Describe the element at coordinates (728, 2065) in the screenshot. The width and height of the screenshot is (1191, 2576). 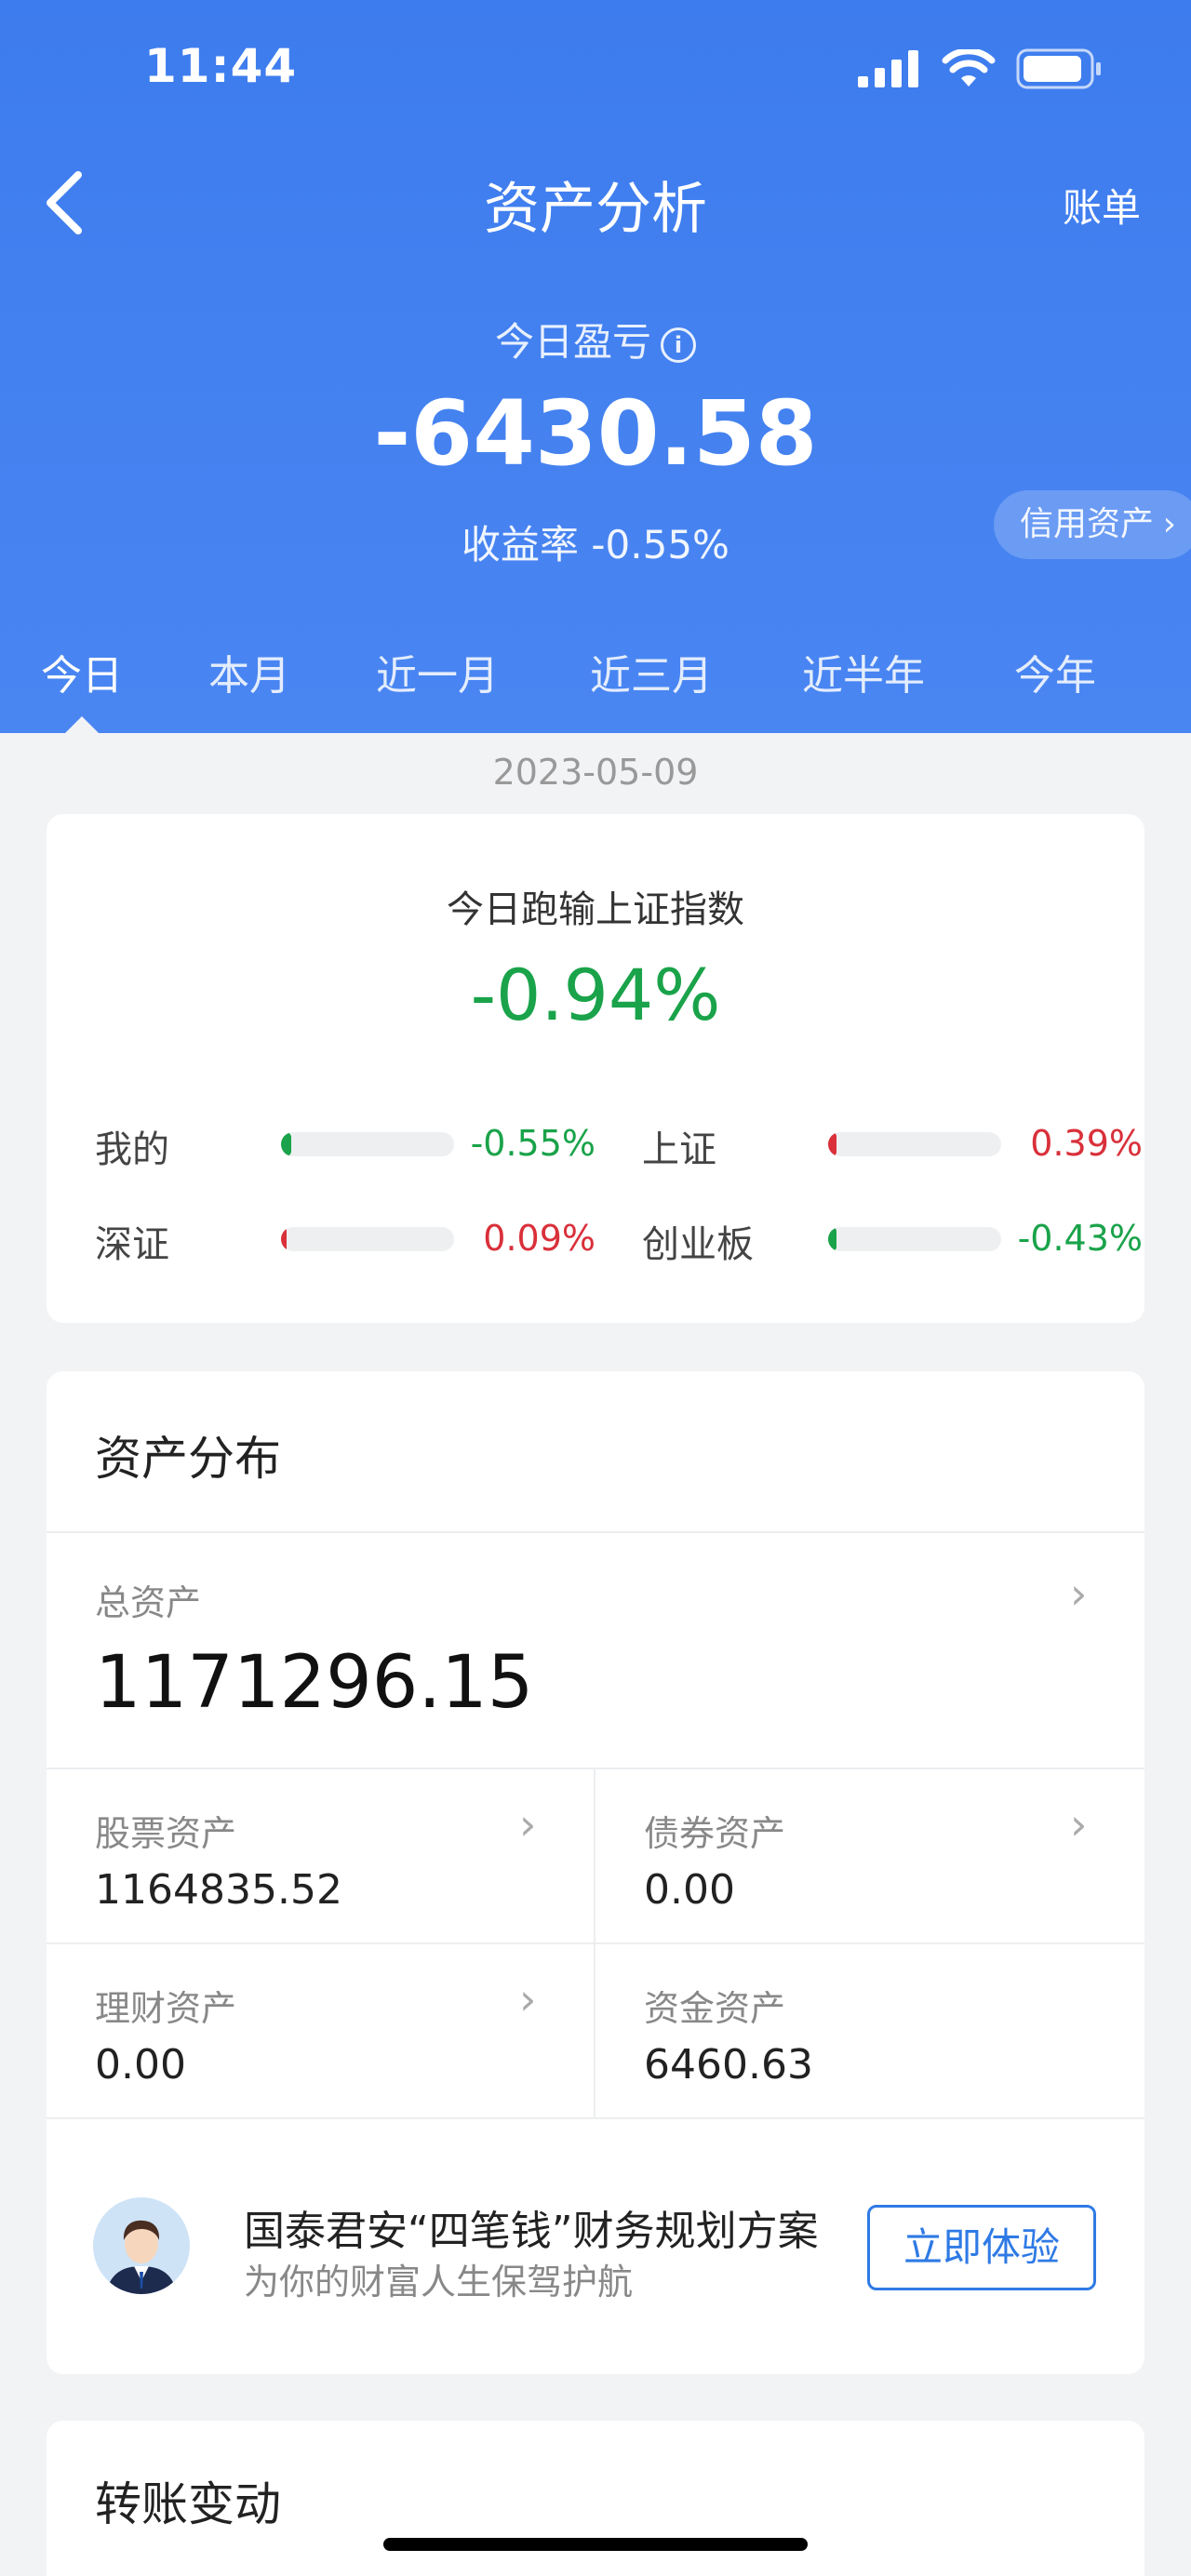
I see `fund-assets-value: 6460.63` at that location.